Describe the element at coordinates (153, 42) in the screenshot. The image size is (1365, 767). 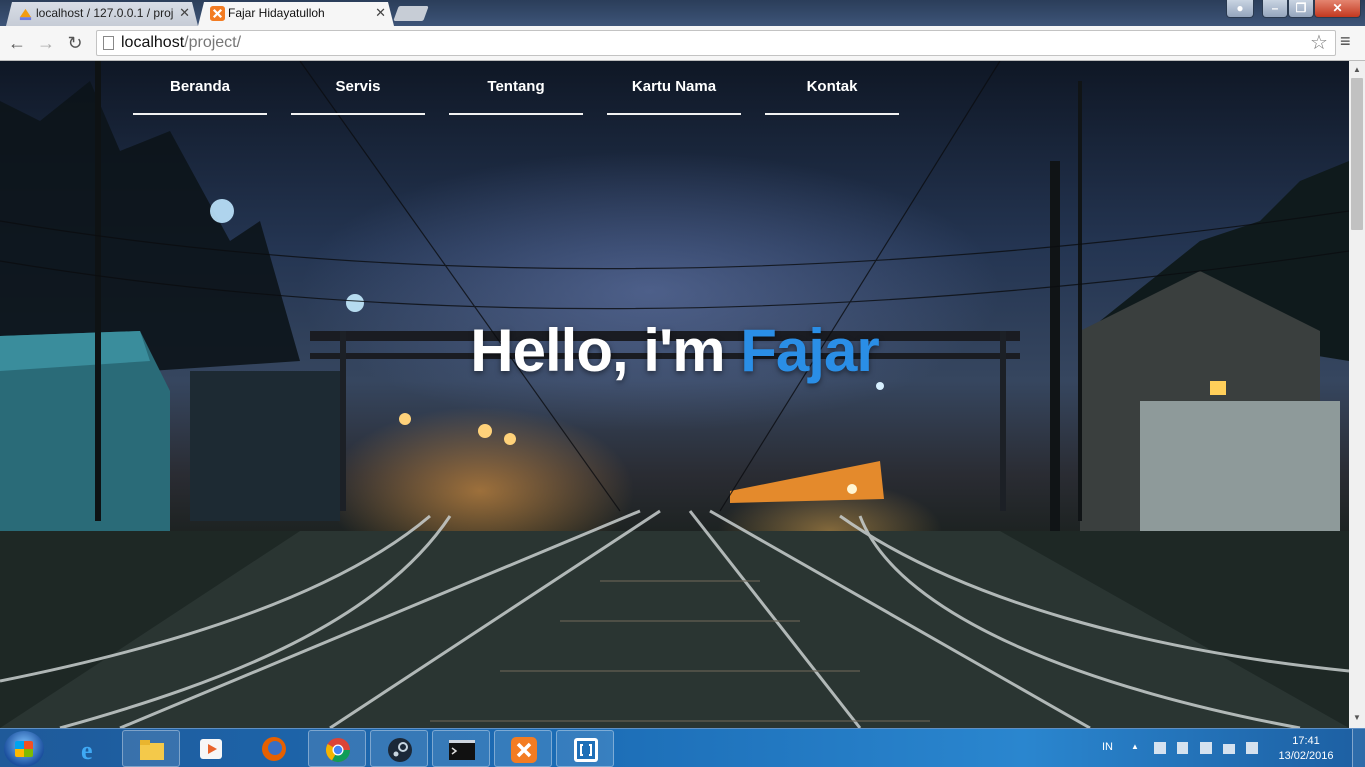
I see `url-host: localhost` at that location.